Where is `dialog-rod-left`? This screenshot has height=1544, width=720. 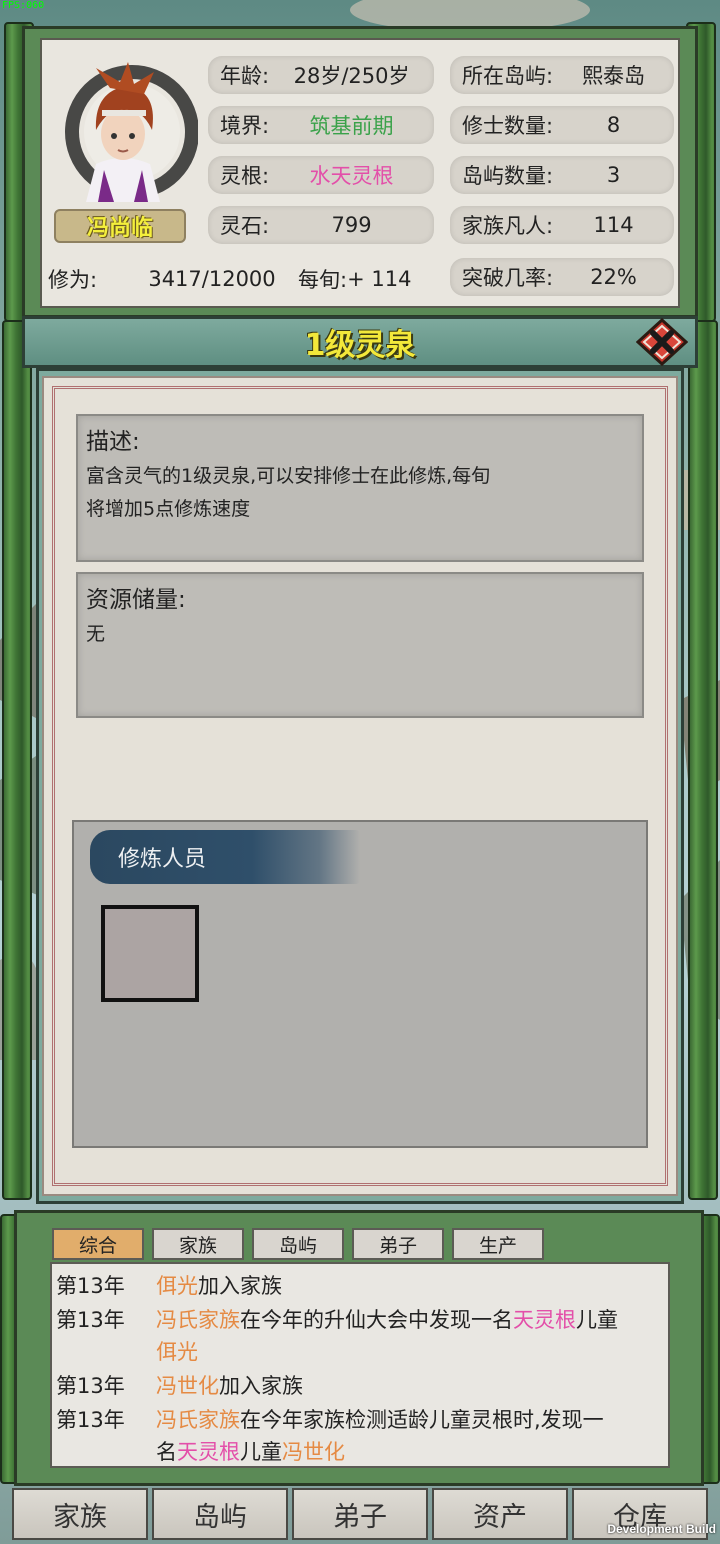
dialog-rod-left is located at coordinates (17, 760).